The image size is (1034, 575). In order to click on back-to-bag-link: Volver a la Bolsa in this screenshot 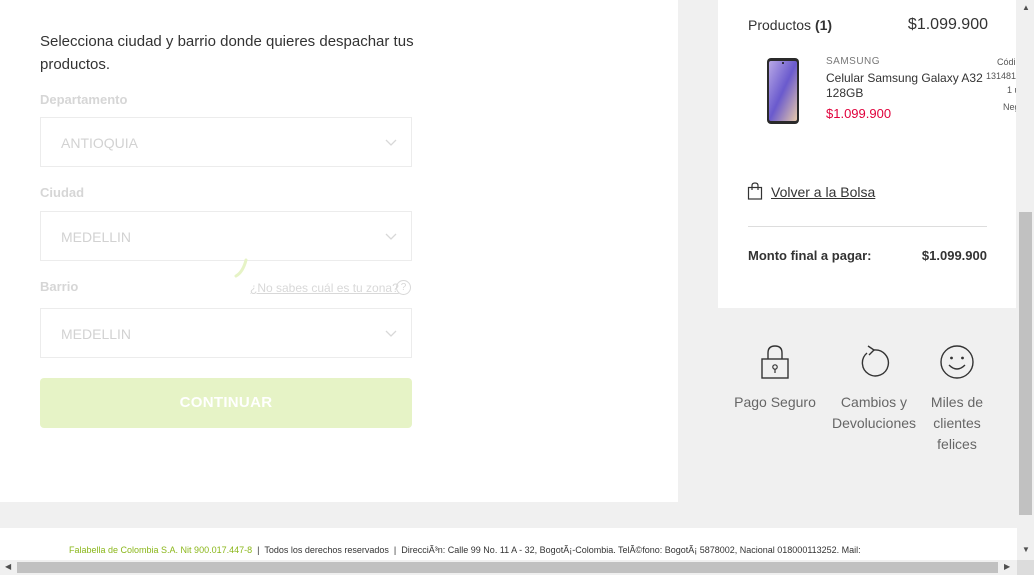, I will do `click(823, 192)`.